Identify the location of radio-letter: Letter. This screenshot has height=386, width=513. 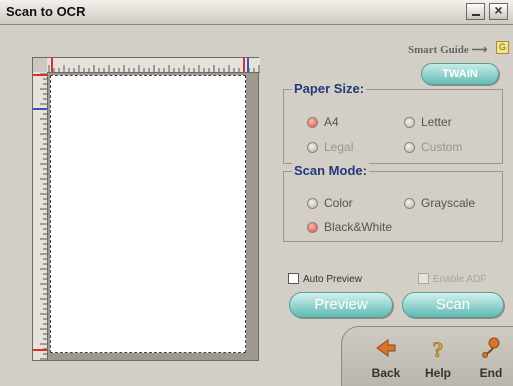
(428, 122).